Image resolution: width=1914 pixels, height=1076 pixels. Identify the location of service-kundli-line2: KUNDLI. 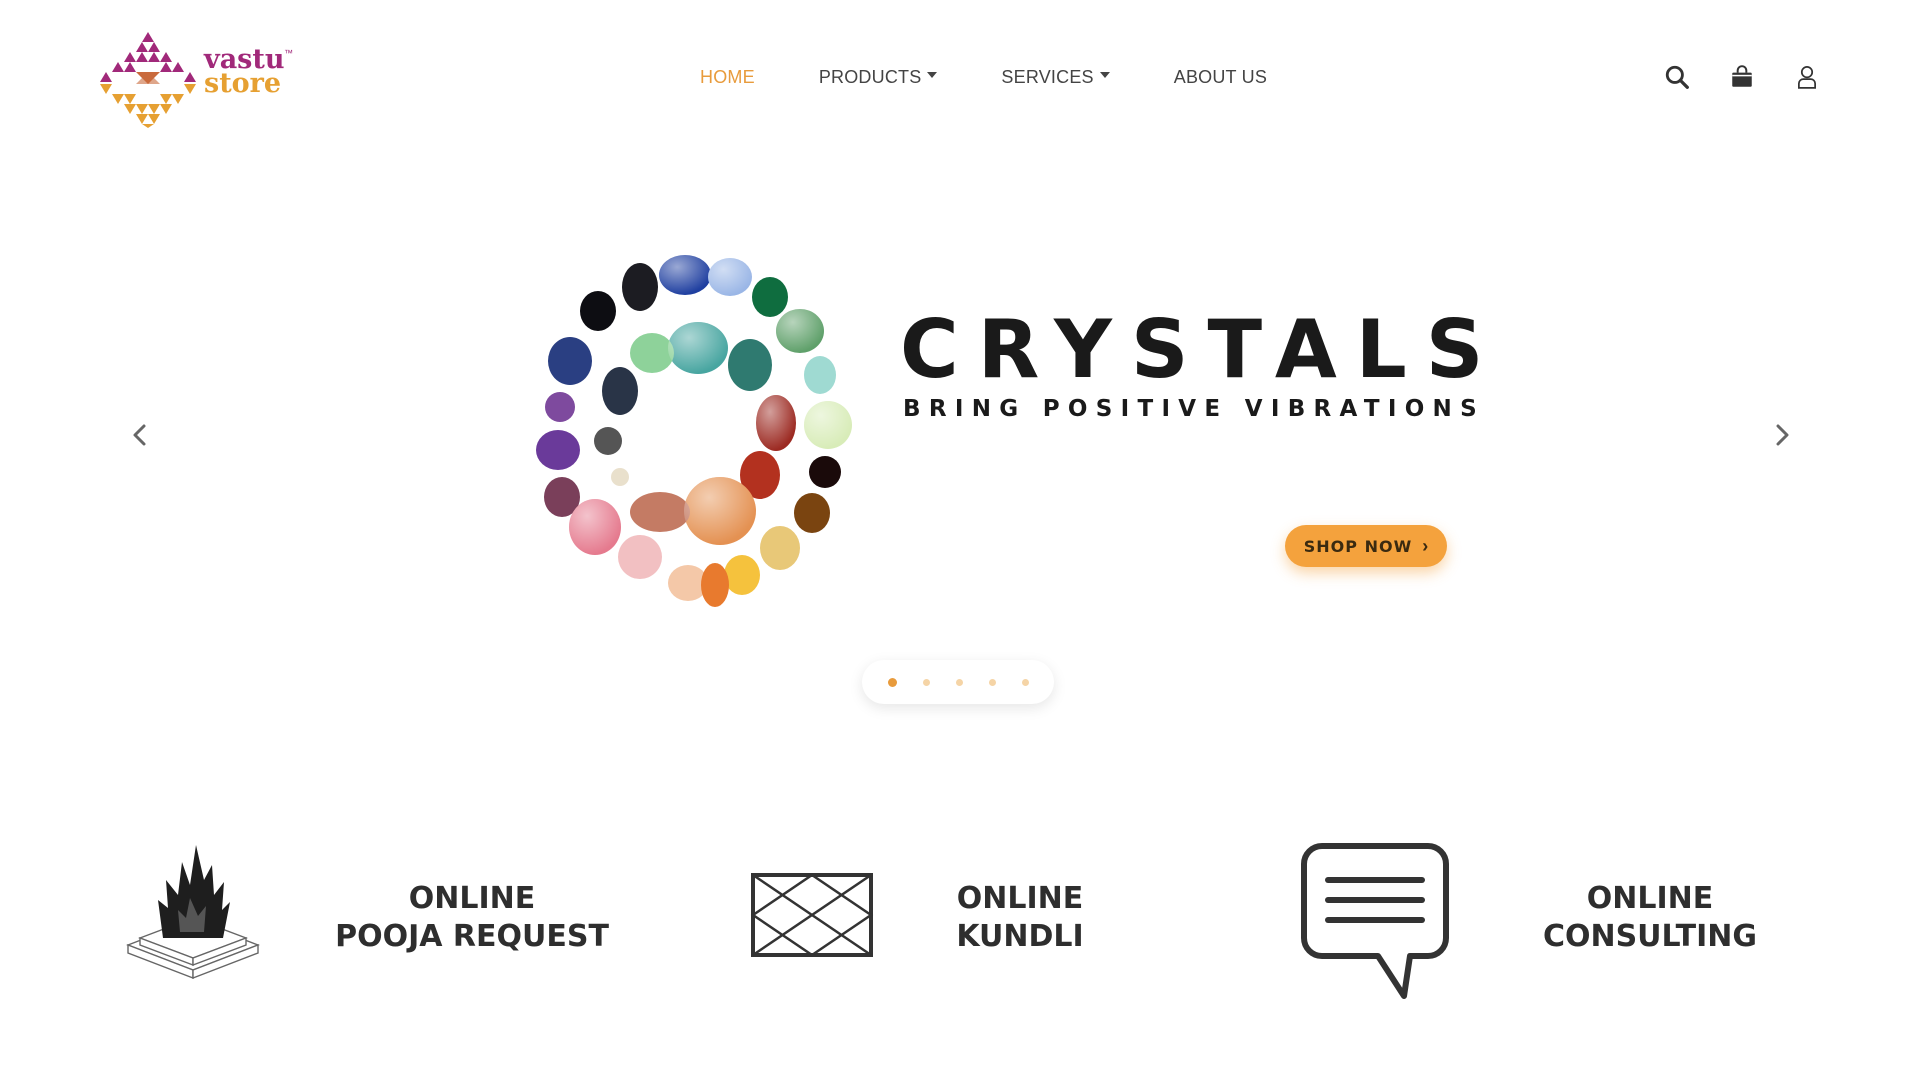
(1020, 936).